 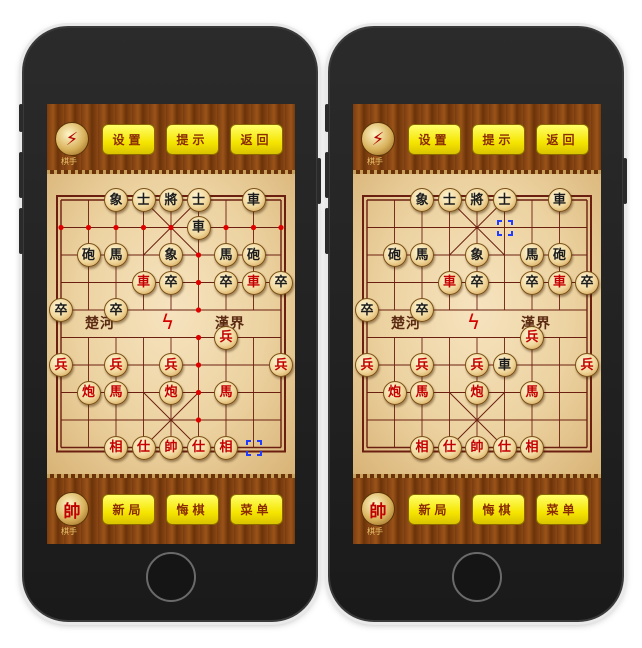 I want to click on lightning-icon: ϟ, so click(x=168, y=322).